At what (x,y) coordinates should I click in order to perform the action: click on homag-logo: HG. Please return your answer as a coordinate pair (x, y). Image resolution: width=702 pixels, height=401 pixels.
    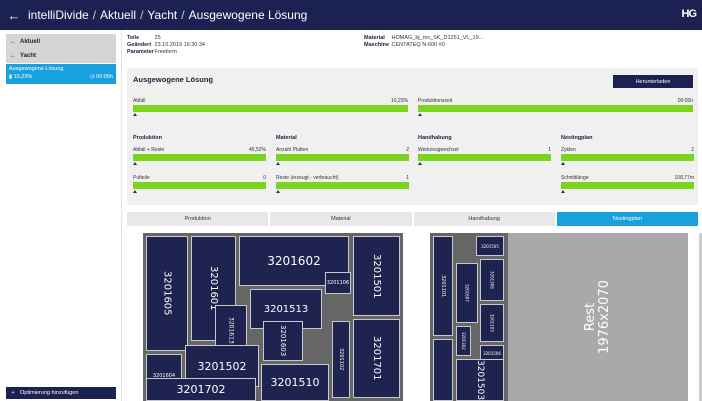
    Looking at the image, I should click on (689, 14).